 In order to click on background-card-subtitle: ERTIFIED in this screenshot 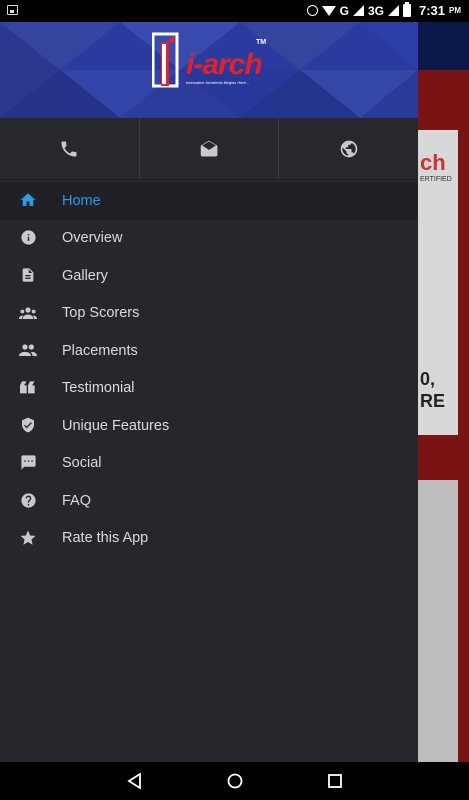, I will do `click(436, 179)`.